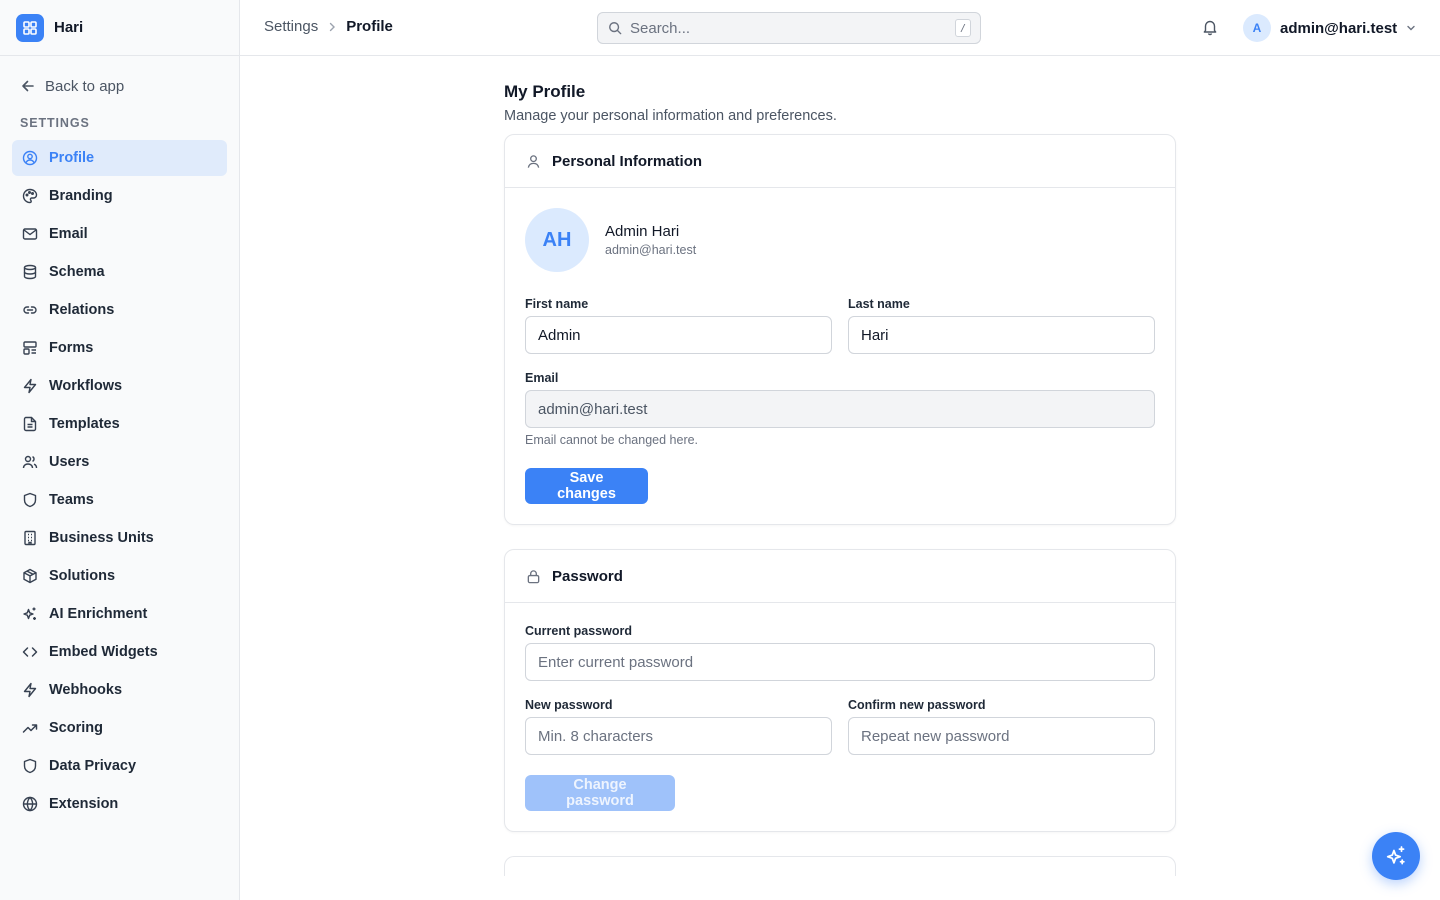  Describe the element at coordinates (93, 766) in the screenshot. I see `sidebar-item-label: Data Privacy` at that location.